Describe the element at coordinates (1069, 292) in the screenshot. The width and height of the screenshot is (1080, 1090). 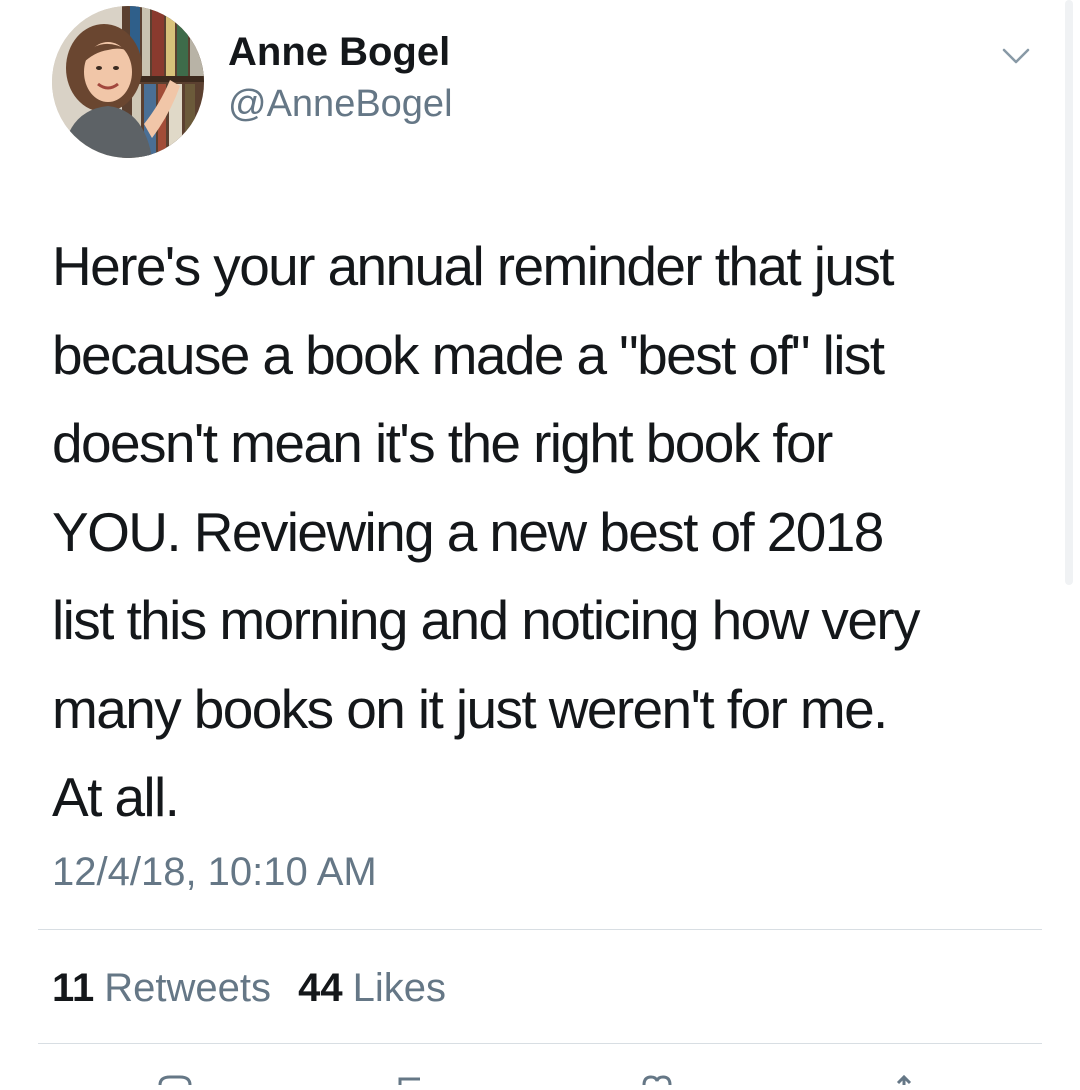
I see `scrollbar` at that location.